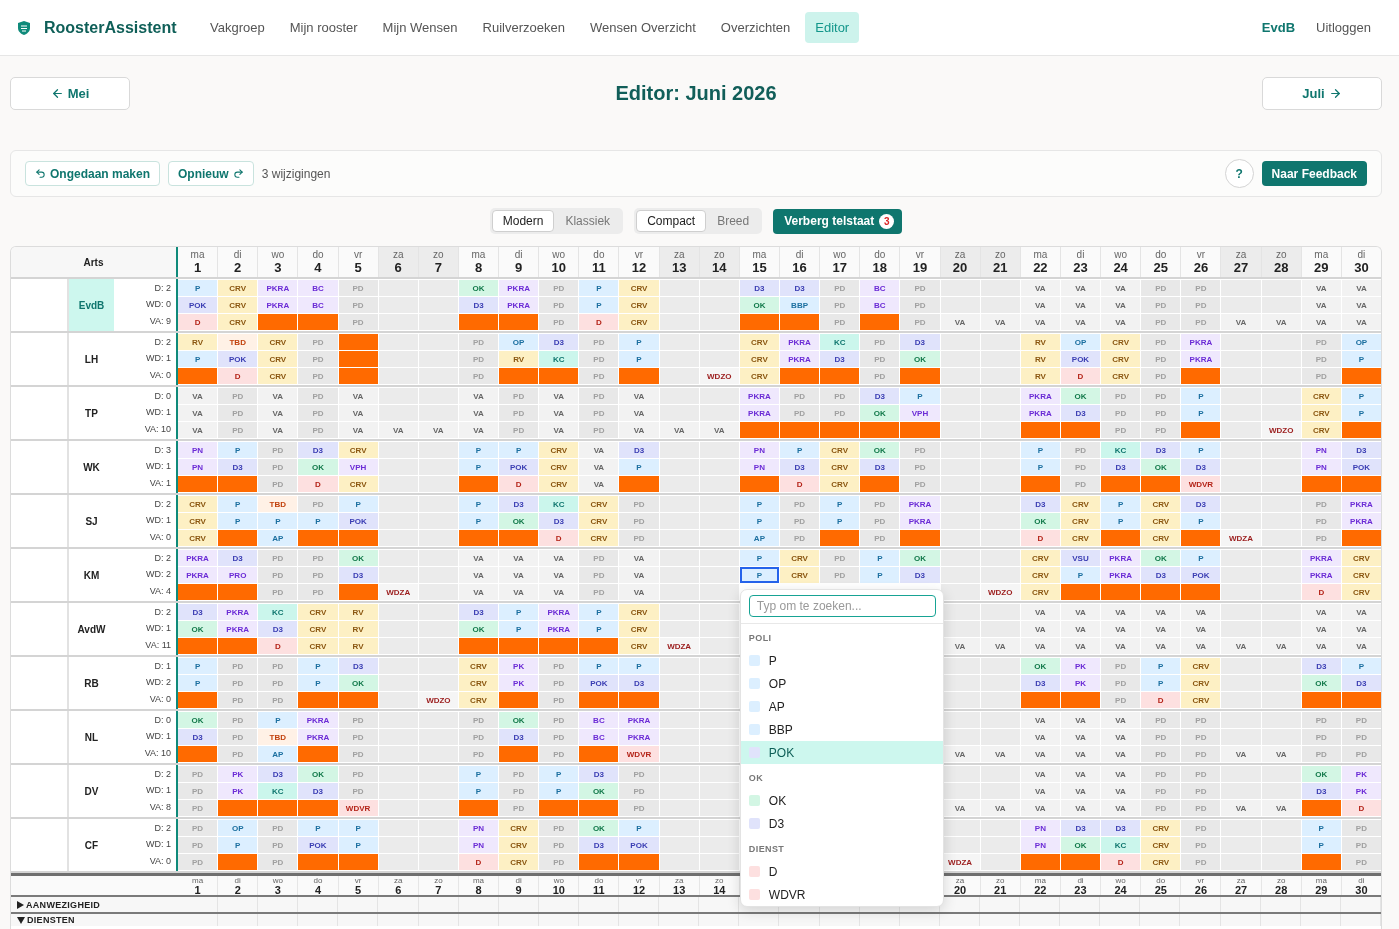 Image resolution: width=1399 pixels, height=929 pixels. Describe the element at coordinates (588, 221) in the screenshot. I see `toggle-option: Klassiek` at that location.